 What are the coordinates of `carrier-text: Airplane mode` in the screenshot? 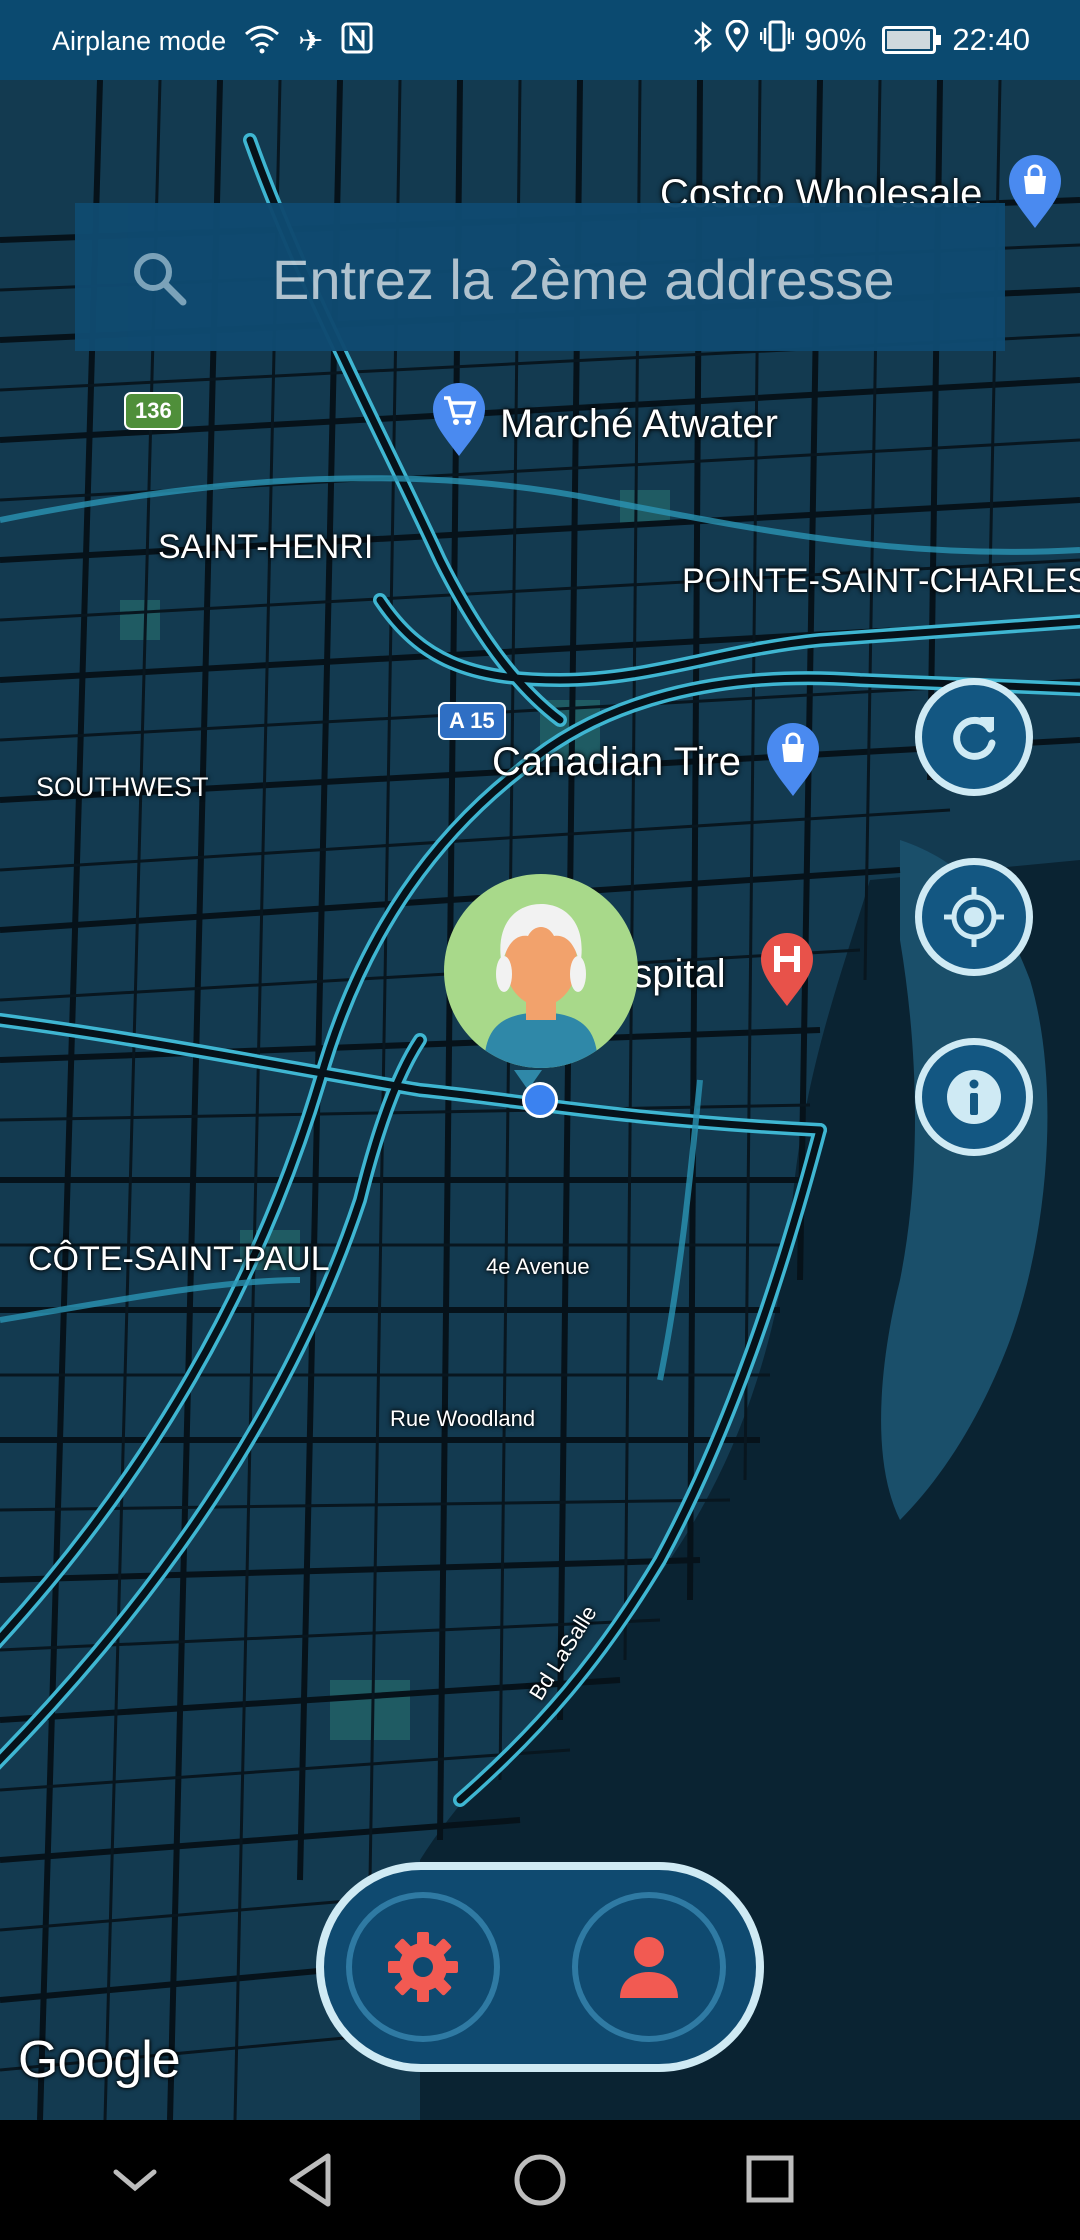 It's located at (139, 41).